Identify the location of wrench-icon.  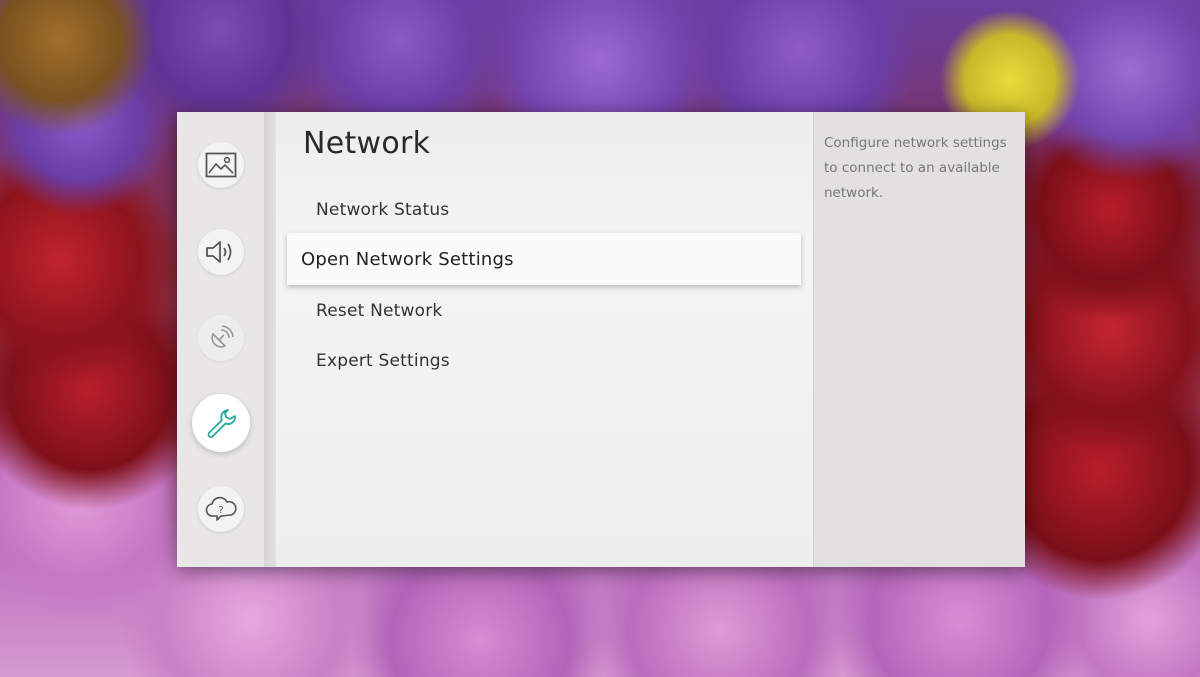
(221, 423).